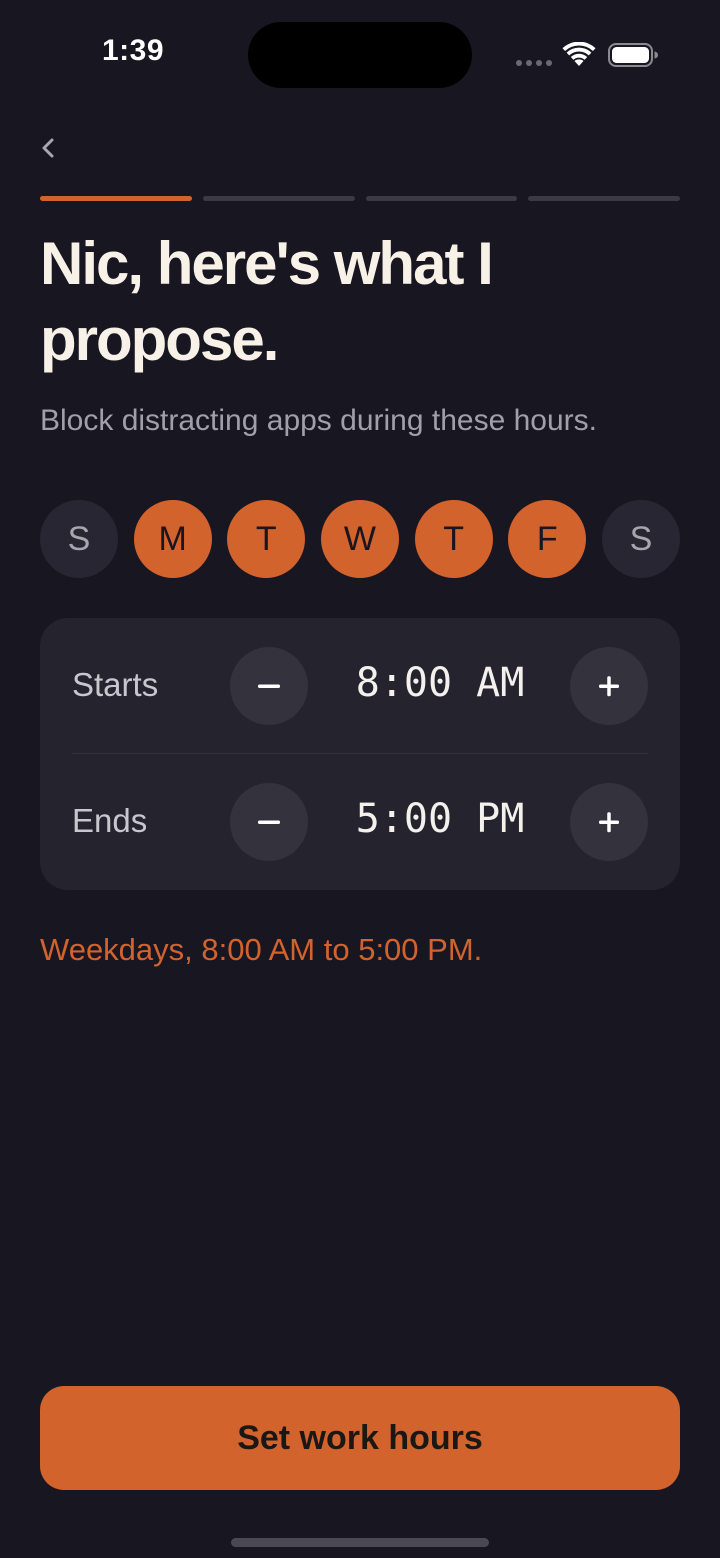 This screenshot has width=720, height=1558. I want to click on end-time-row: Ends 5:00 PM, so click(360, 822).